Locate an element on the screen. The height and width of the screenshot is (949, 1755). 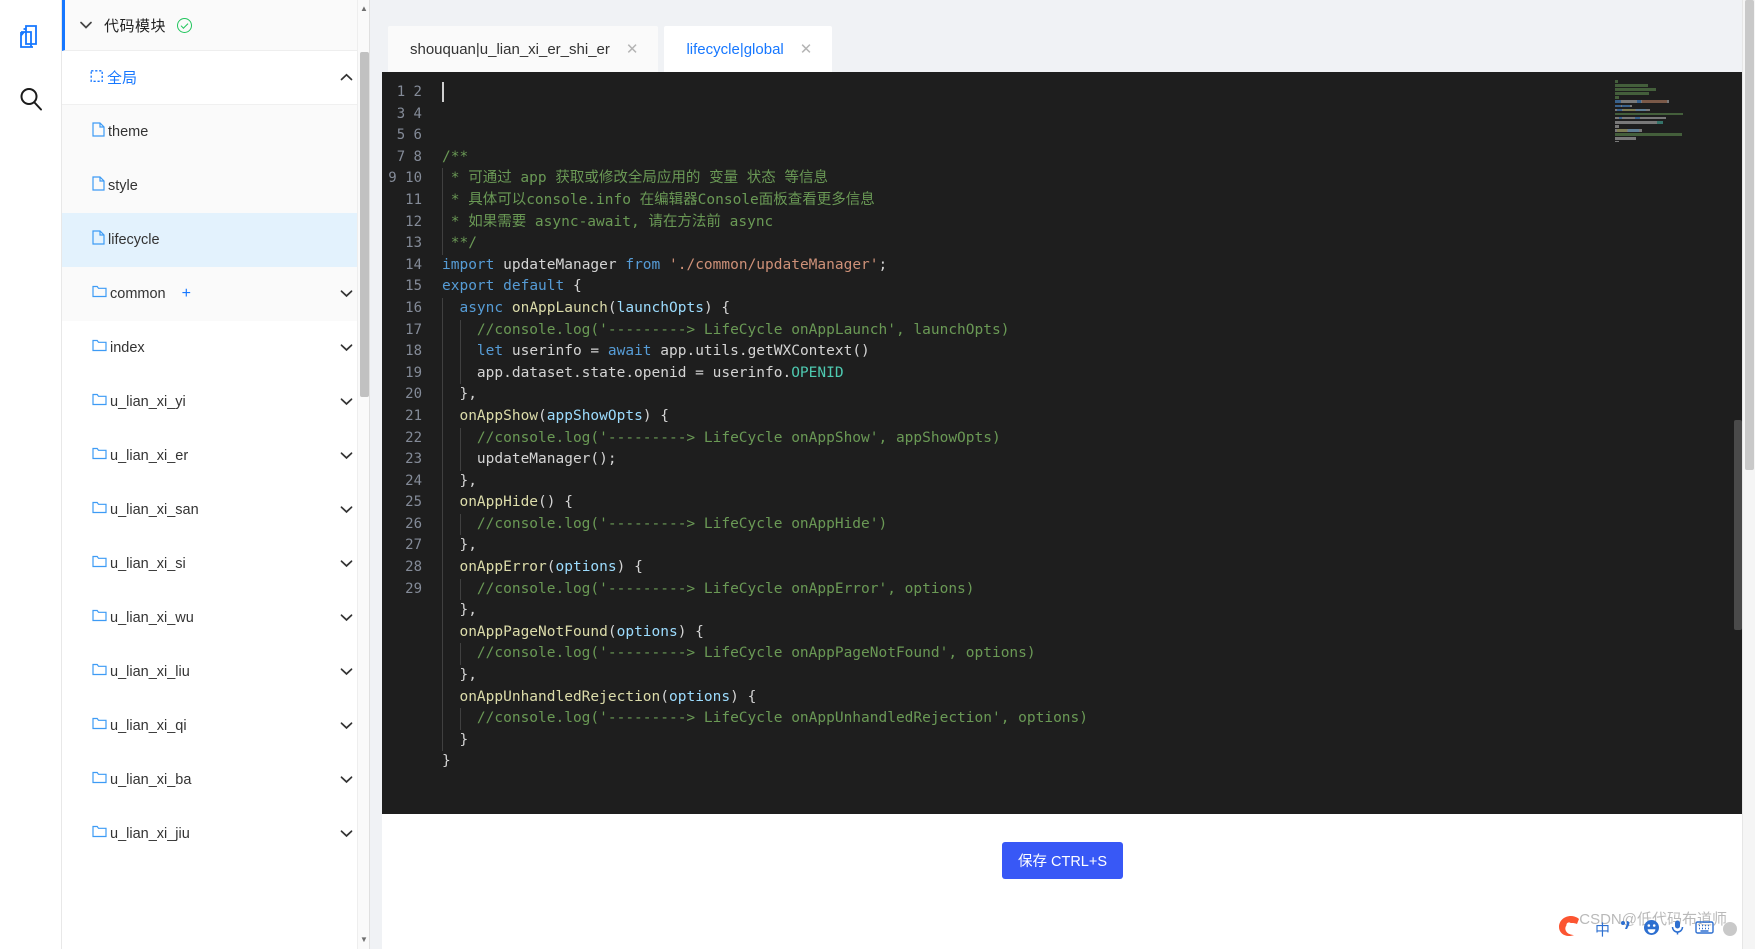
tree-folder-u-lian-xi-ba: u_lian_xi_ba is located at coordinates (215, 780).